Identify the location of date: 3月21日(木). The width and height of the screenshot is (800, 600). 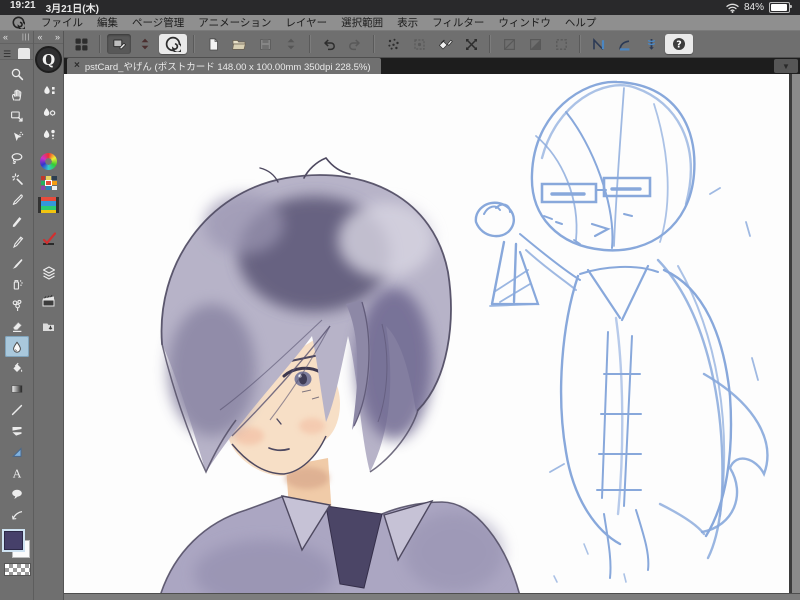
(72, 9).